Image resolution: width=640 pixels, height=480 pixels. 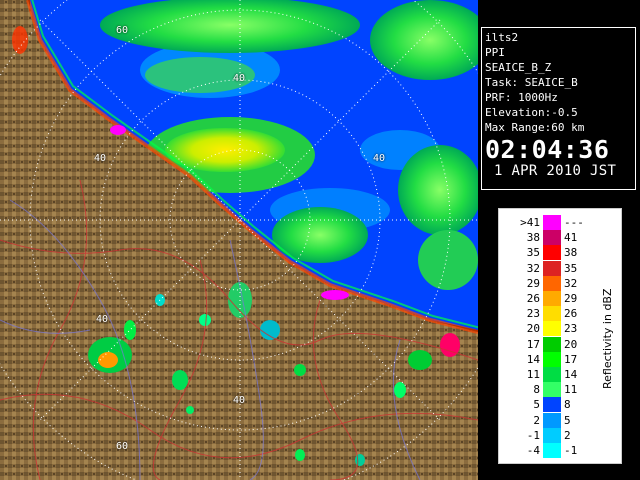 What do you see at coordinates (122, 30) in the screenshot?
I see `ring-label-60-top: 60` at bounding box center [122, 30].